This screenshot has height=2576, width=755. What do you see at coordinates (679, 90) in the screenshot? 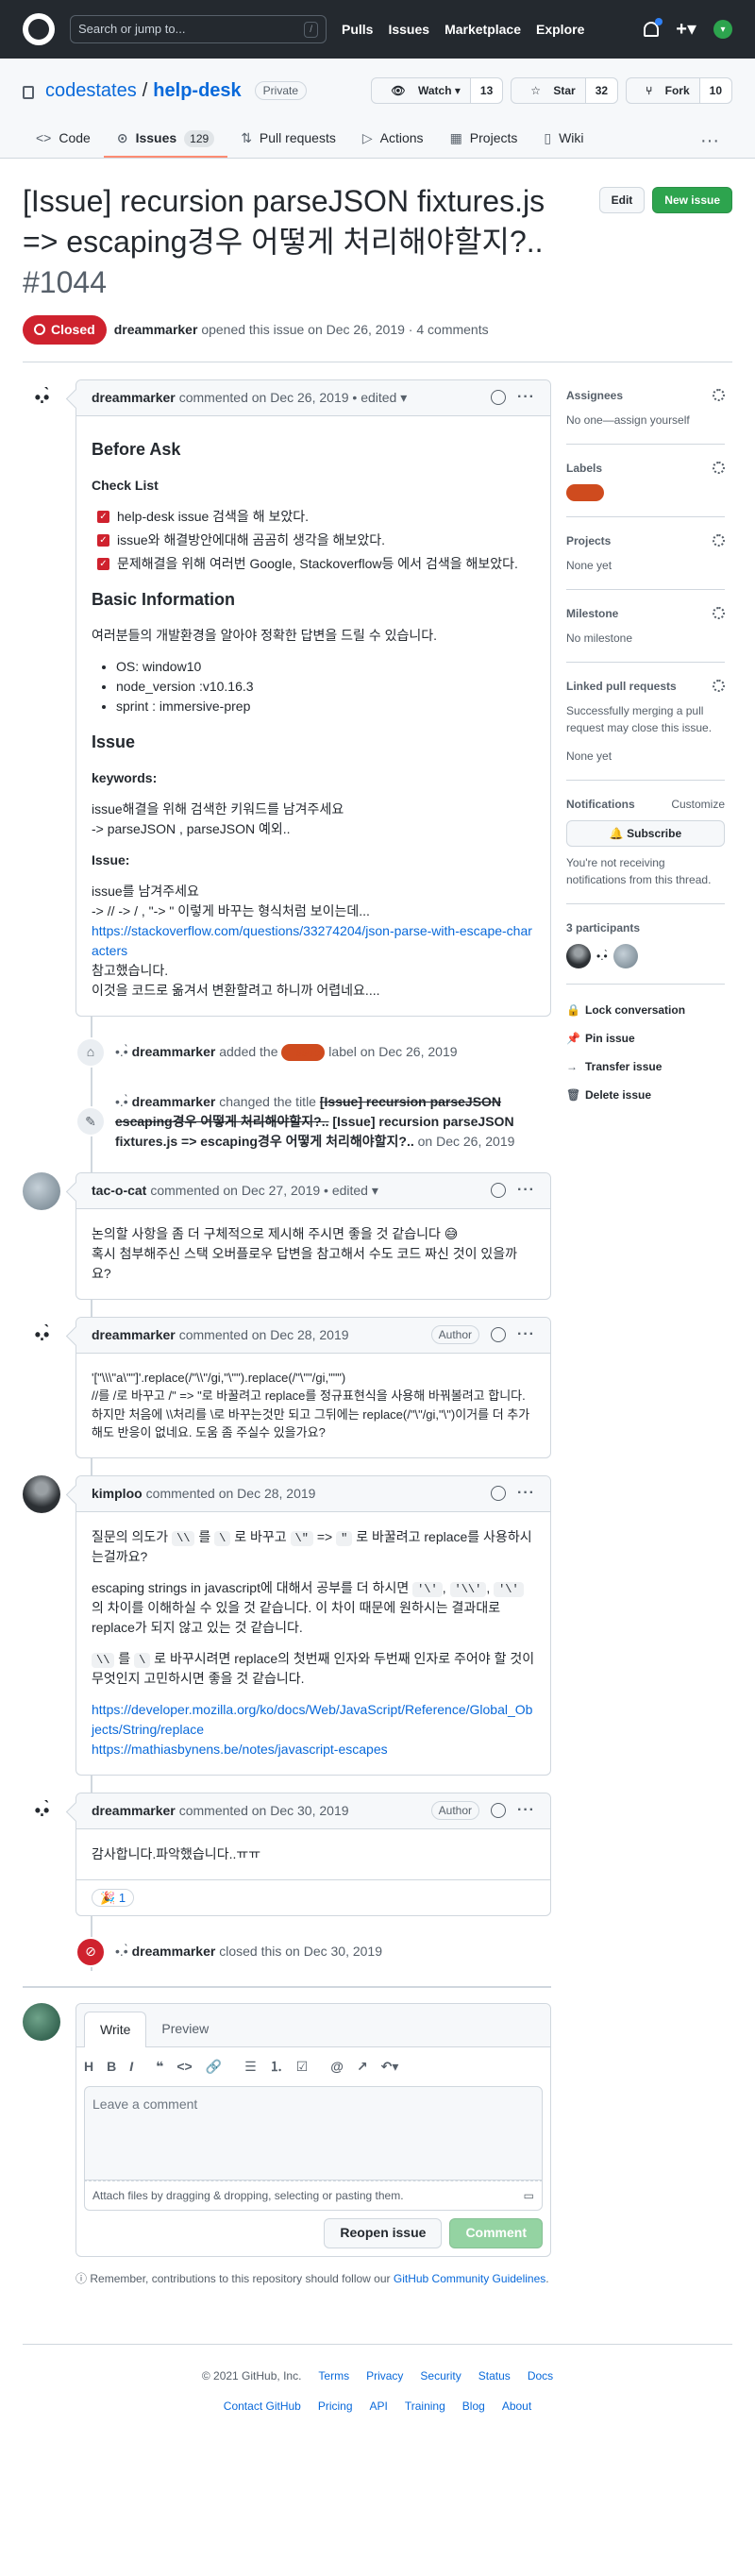
I see `fork-button: ⑂ Fork 10` at bounding box center [679, 90].